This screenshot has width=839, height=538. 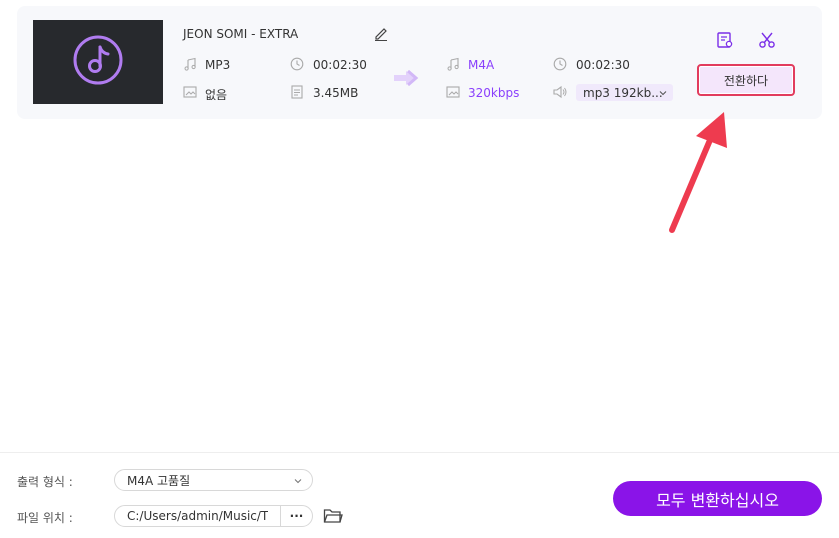 I want to click on target-audio-format-icon, so click(x=453, y=64).